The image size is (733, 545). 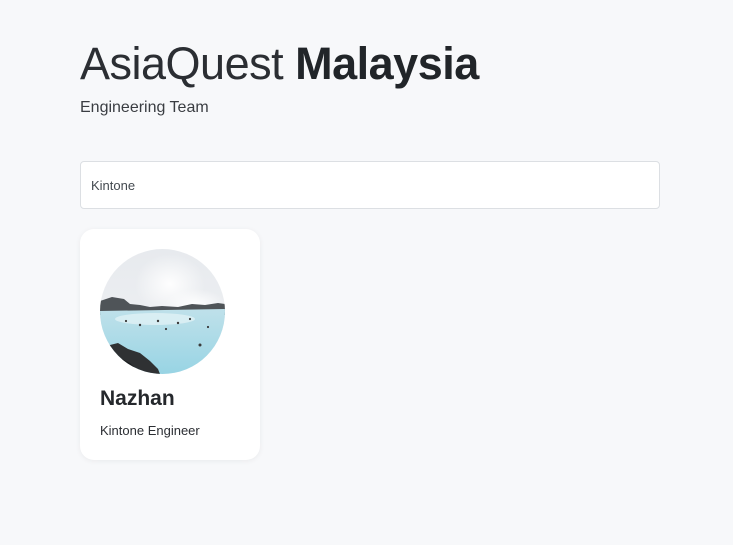 What do you see at coordinates (144, 107) in the screenshot?
I see `page-subtitle: Engineering Team` at bounding box center [144, 107].